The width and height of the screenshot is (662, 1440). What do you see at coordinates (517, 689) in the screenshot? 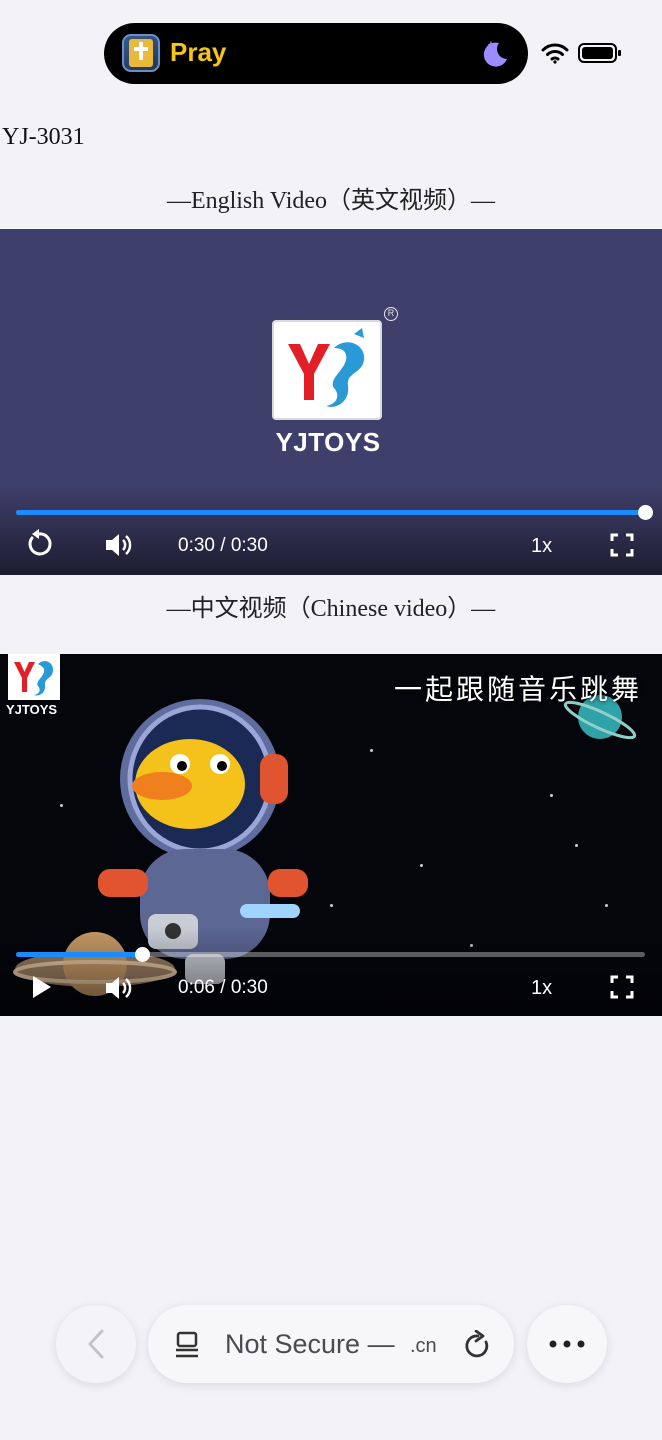
I see `video-caption: 一起跟随音乐跳舞` at bounding box center [517, 689].